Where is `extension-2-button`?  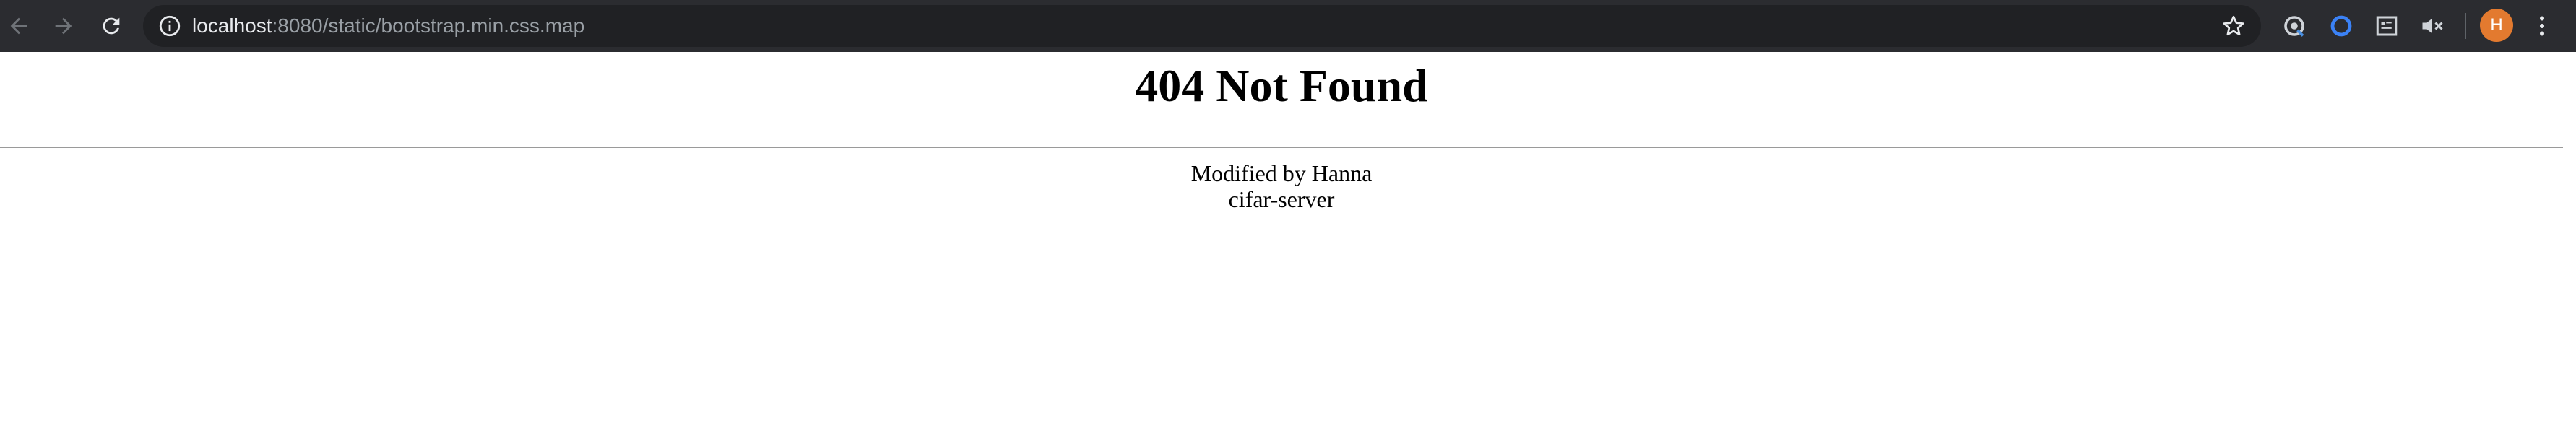 extension-2-button is located at coordinates (2341, 26).